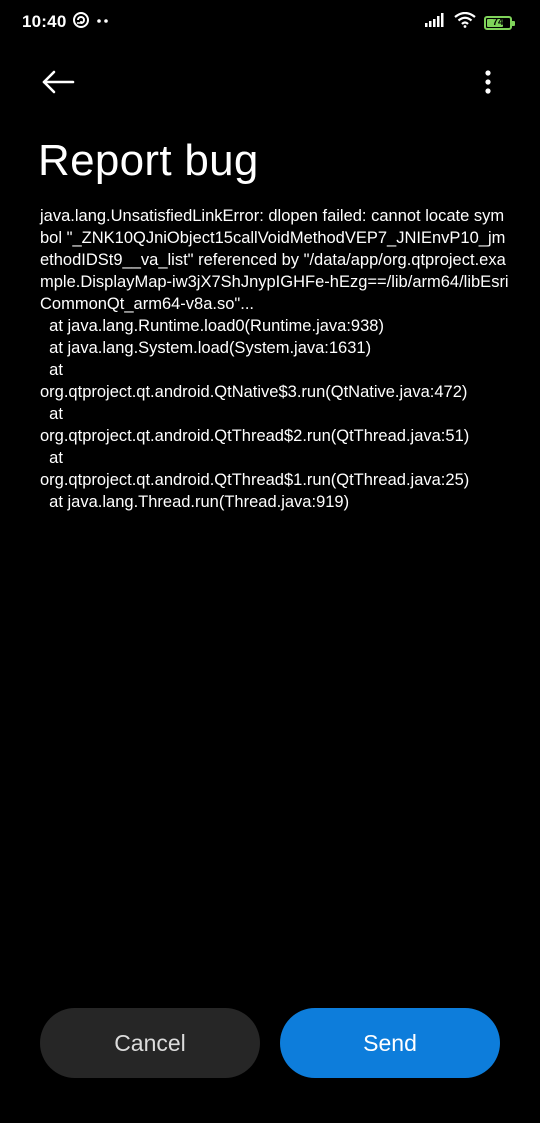 This screenshot has height=1123, width=540. I want to click on more-vert-icon, so click(488, 84).